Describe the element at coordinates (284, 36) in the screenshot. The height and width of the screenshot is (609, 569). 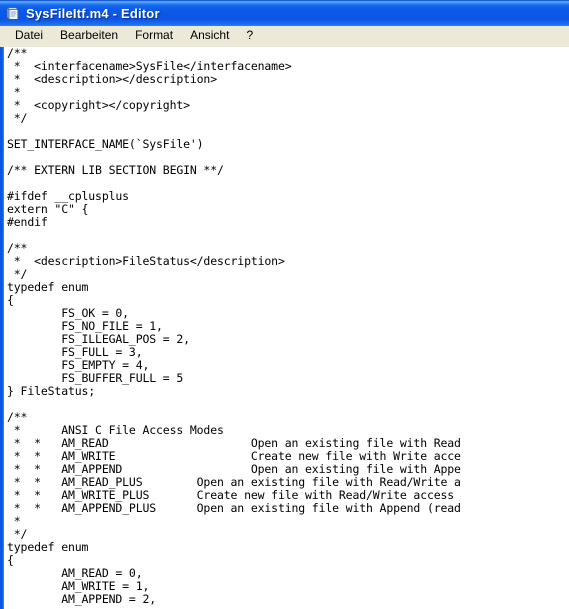
I see `menu-bar: Datei Bearbeiten Format Ansicht ?` at that location.